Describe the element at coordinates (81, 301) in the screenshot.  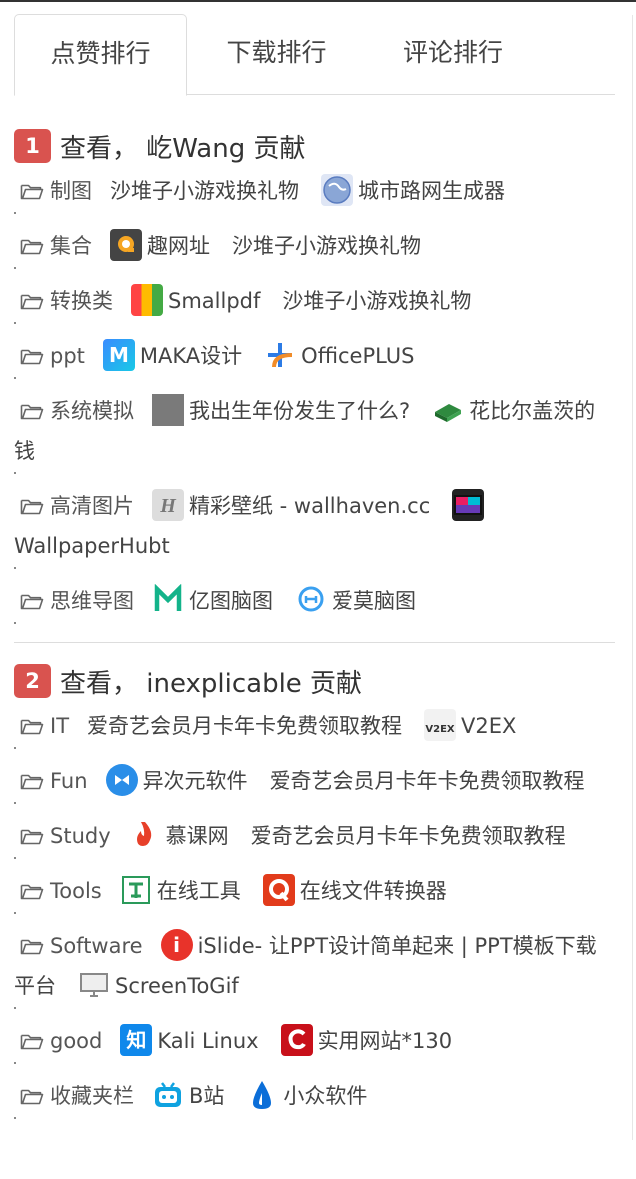
I see `category-name: 转换类` at that location.